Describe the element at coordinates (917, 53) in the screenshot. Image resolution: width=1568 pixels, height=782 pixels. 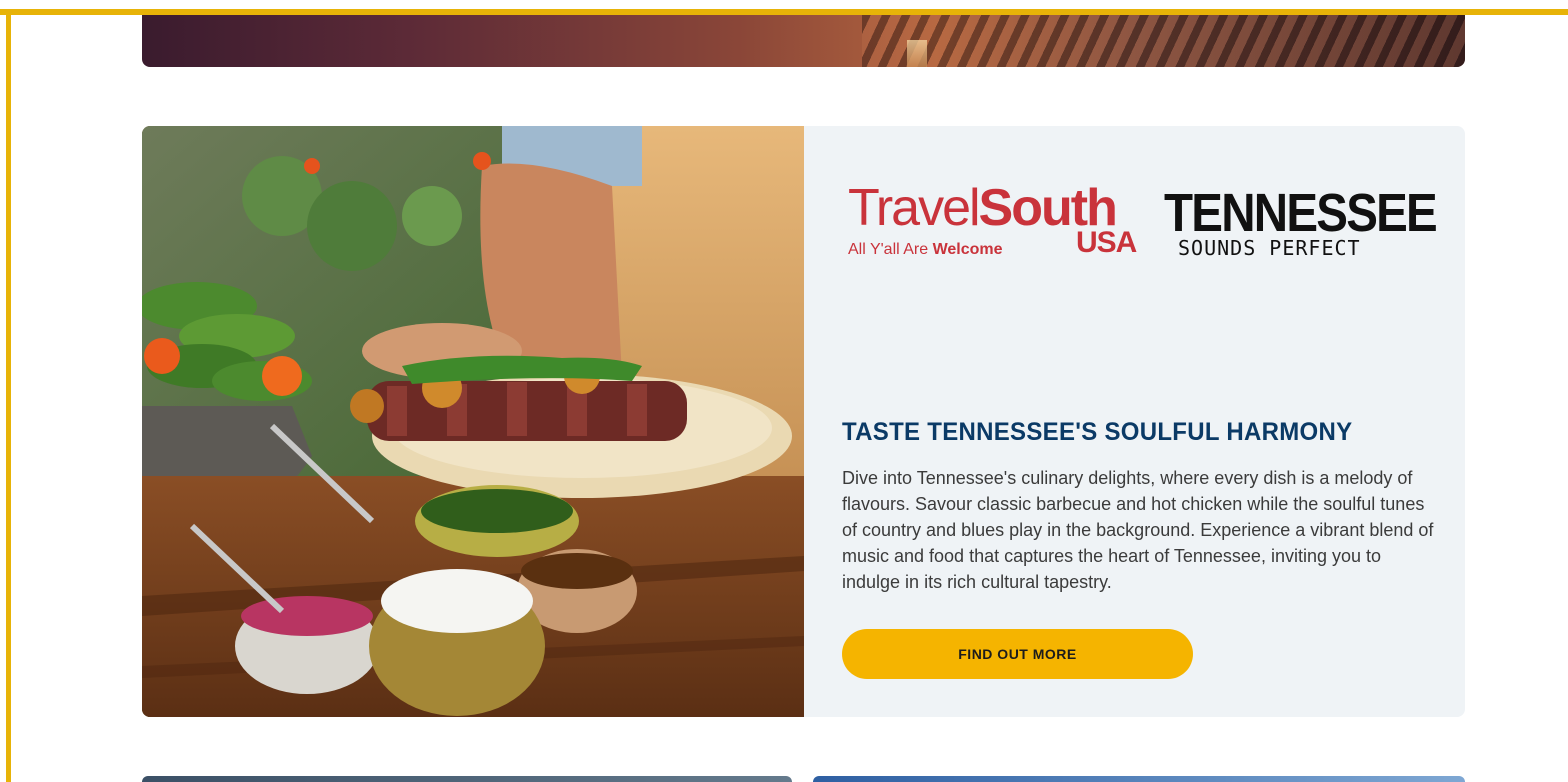
I see `hero-image-reflection` at that location.